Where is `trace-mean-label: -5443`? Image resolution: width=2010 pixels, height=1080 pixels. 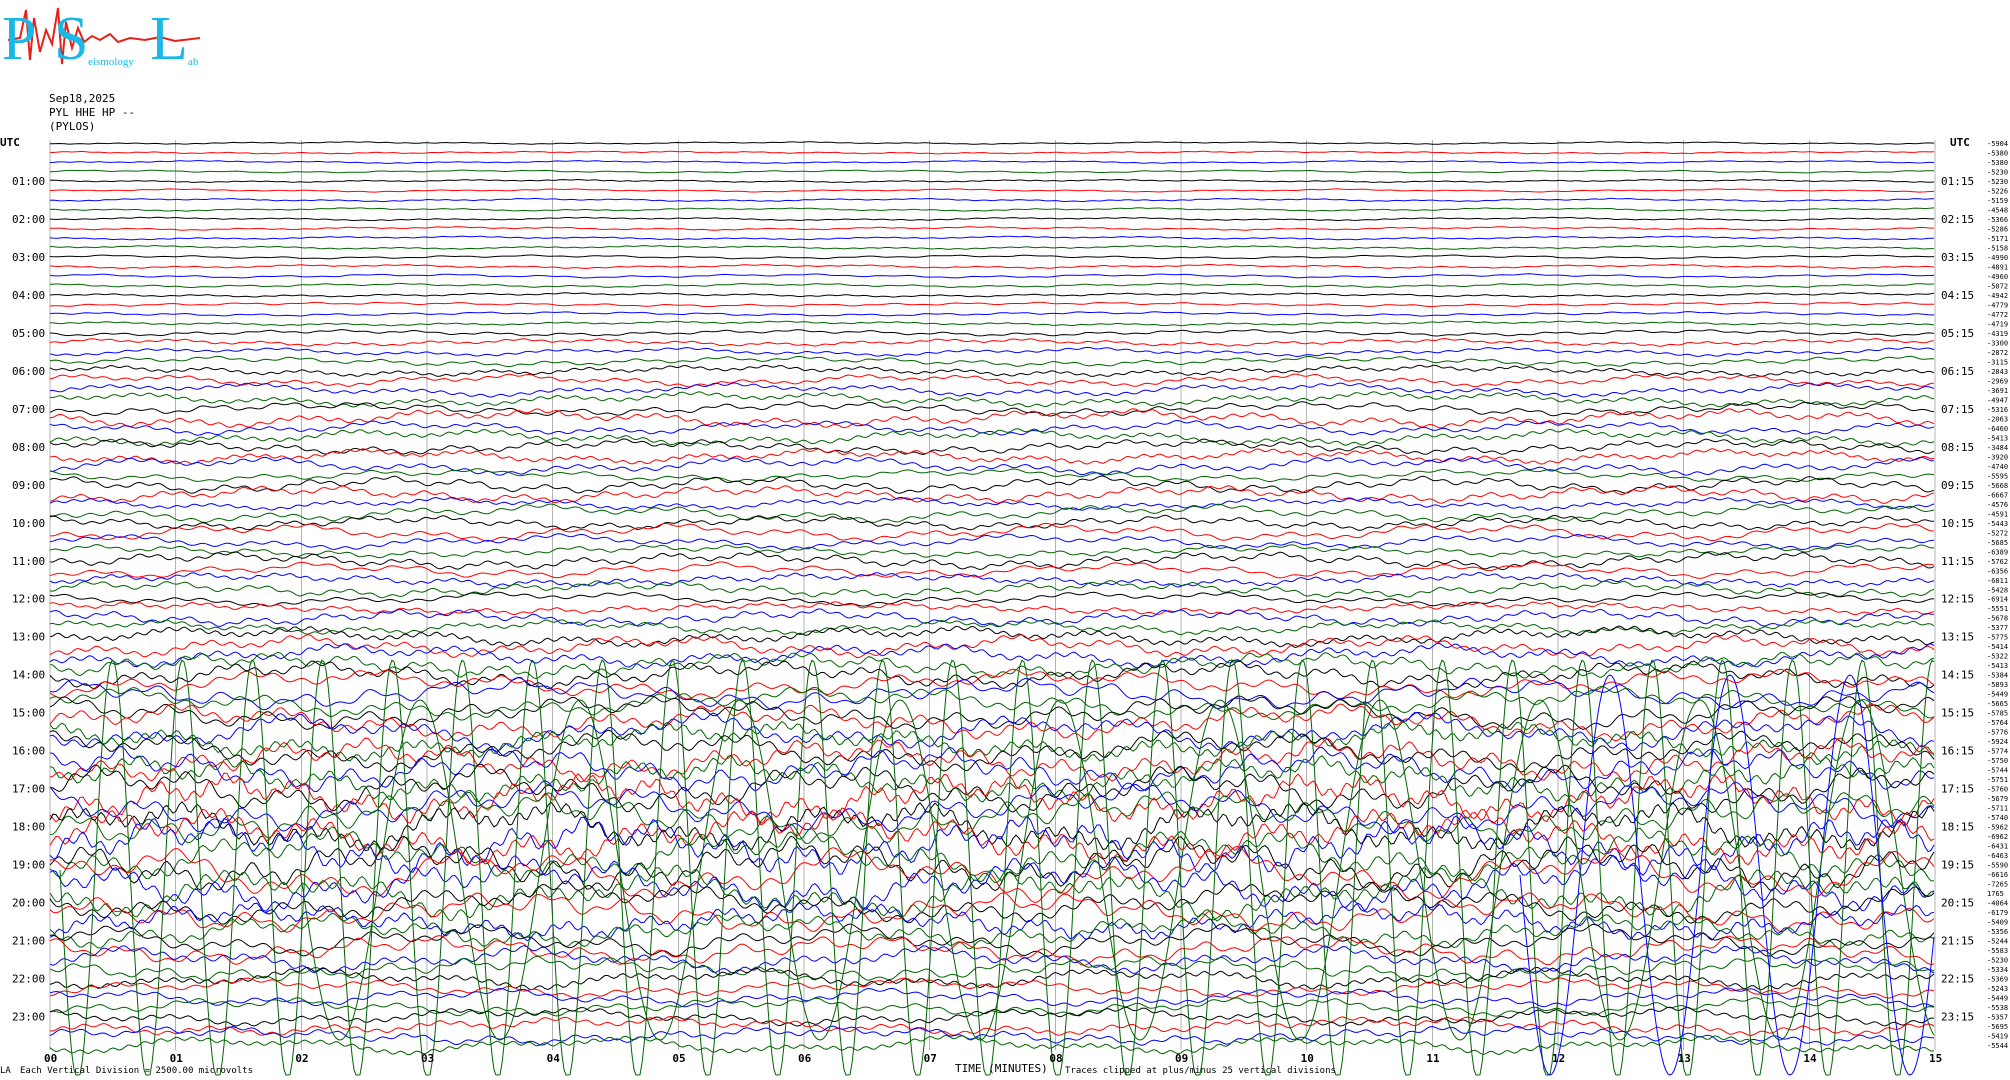 trace-mean-label: -5443 is located at coordinates (1997, 524).